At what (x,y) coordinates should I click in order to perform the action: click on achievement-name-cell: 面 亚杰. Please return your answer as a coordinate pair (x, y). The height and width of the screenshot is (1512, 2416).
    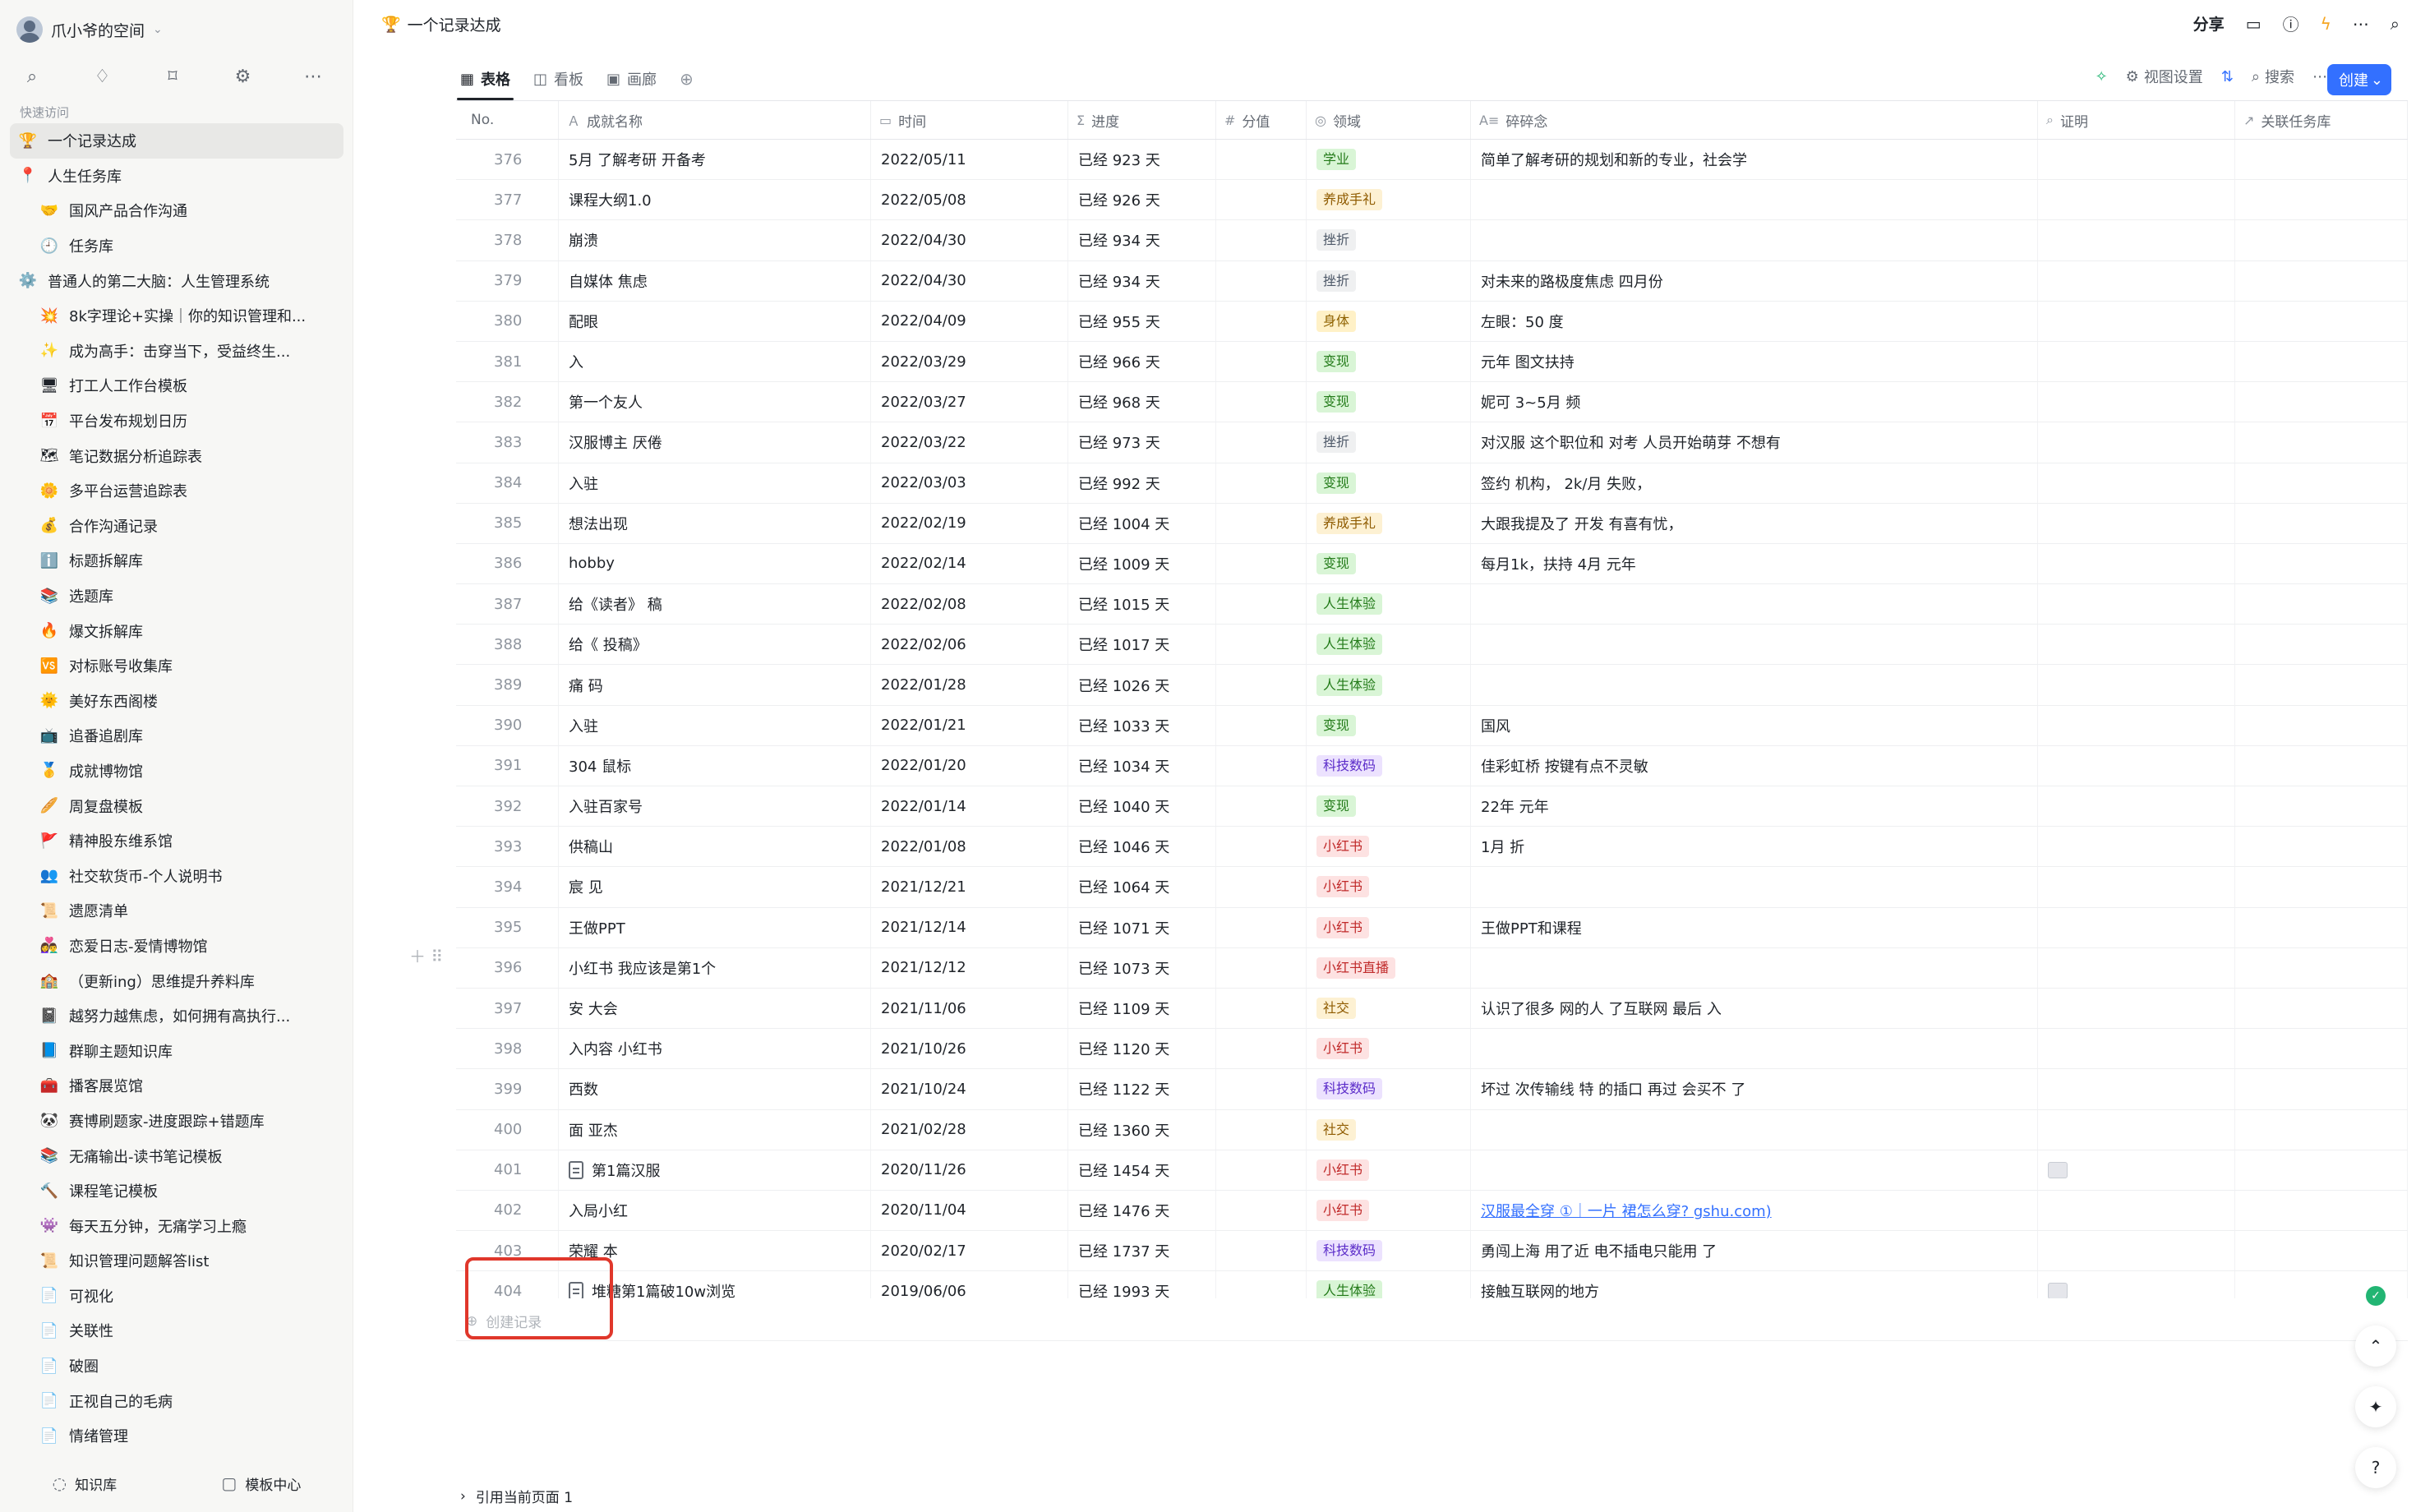
    Looking at the image, I should click on (715, 1130).